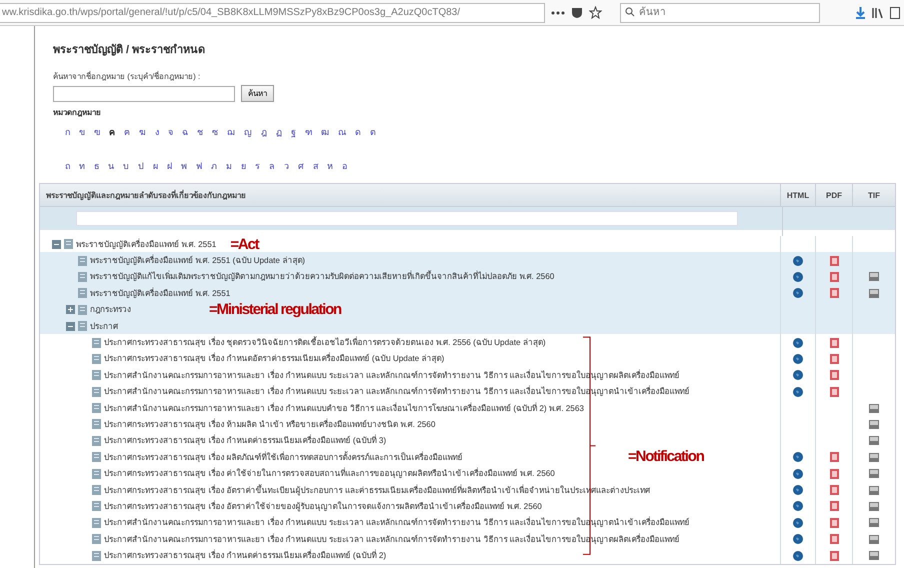 The image size is (904, 568). I want to click on law-title-link: ประกาศกระทรวงสาธารณสุข เรื่อง กำหนดอัตราค่าธรรมเนียมเครื่องมือแพทย์ (ฉบับ Update ล่าสุด), so click(274, 359).